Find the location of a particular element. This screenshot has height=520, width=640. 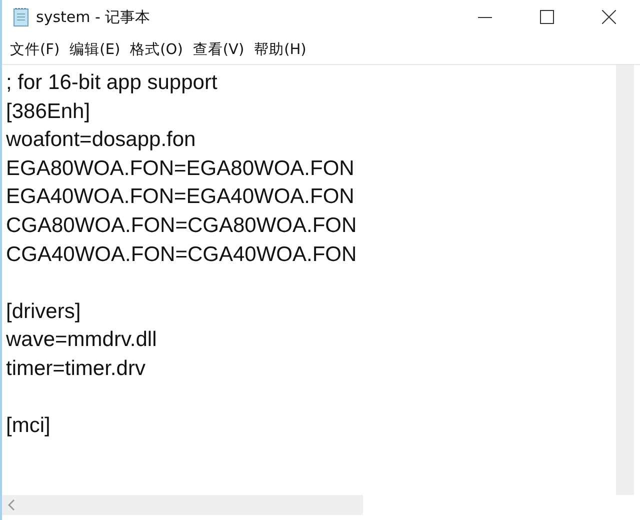

text-line: ; for 16-bit app support is located at coordinates (112, 83).